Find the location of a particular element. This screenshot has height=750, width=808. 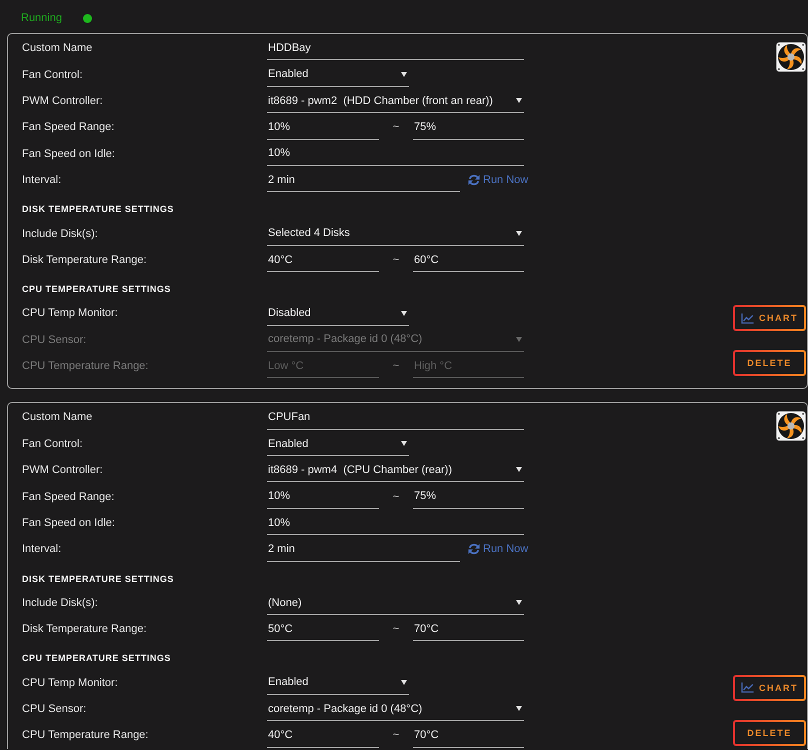

select-field: Selected 4 Disks is located at coordinates (395, 235).